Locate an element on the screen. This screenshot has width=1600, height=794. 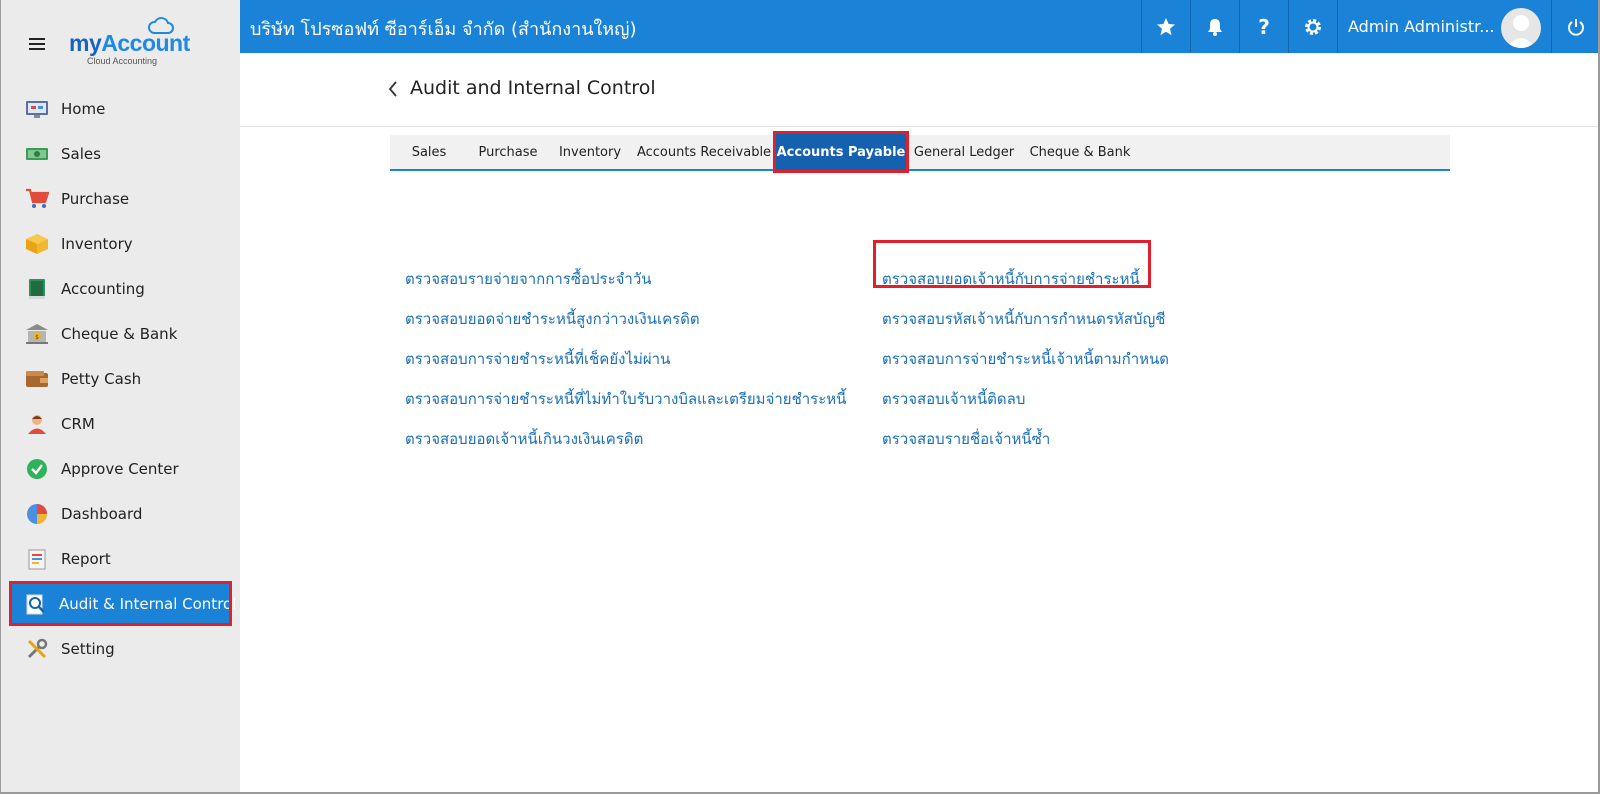
sidebar-item-inventory: Inventory is located at coordinates (120, 243).